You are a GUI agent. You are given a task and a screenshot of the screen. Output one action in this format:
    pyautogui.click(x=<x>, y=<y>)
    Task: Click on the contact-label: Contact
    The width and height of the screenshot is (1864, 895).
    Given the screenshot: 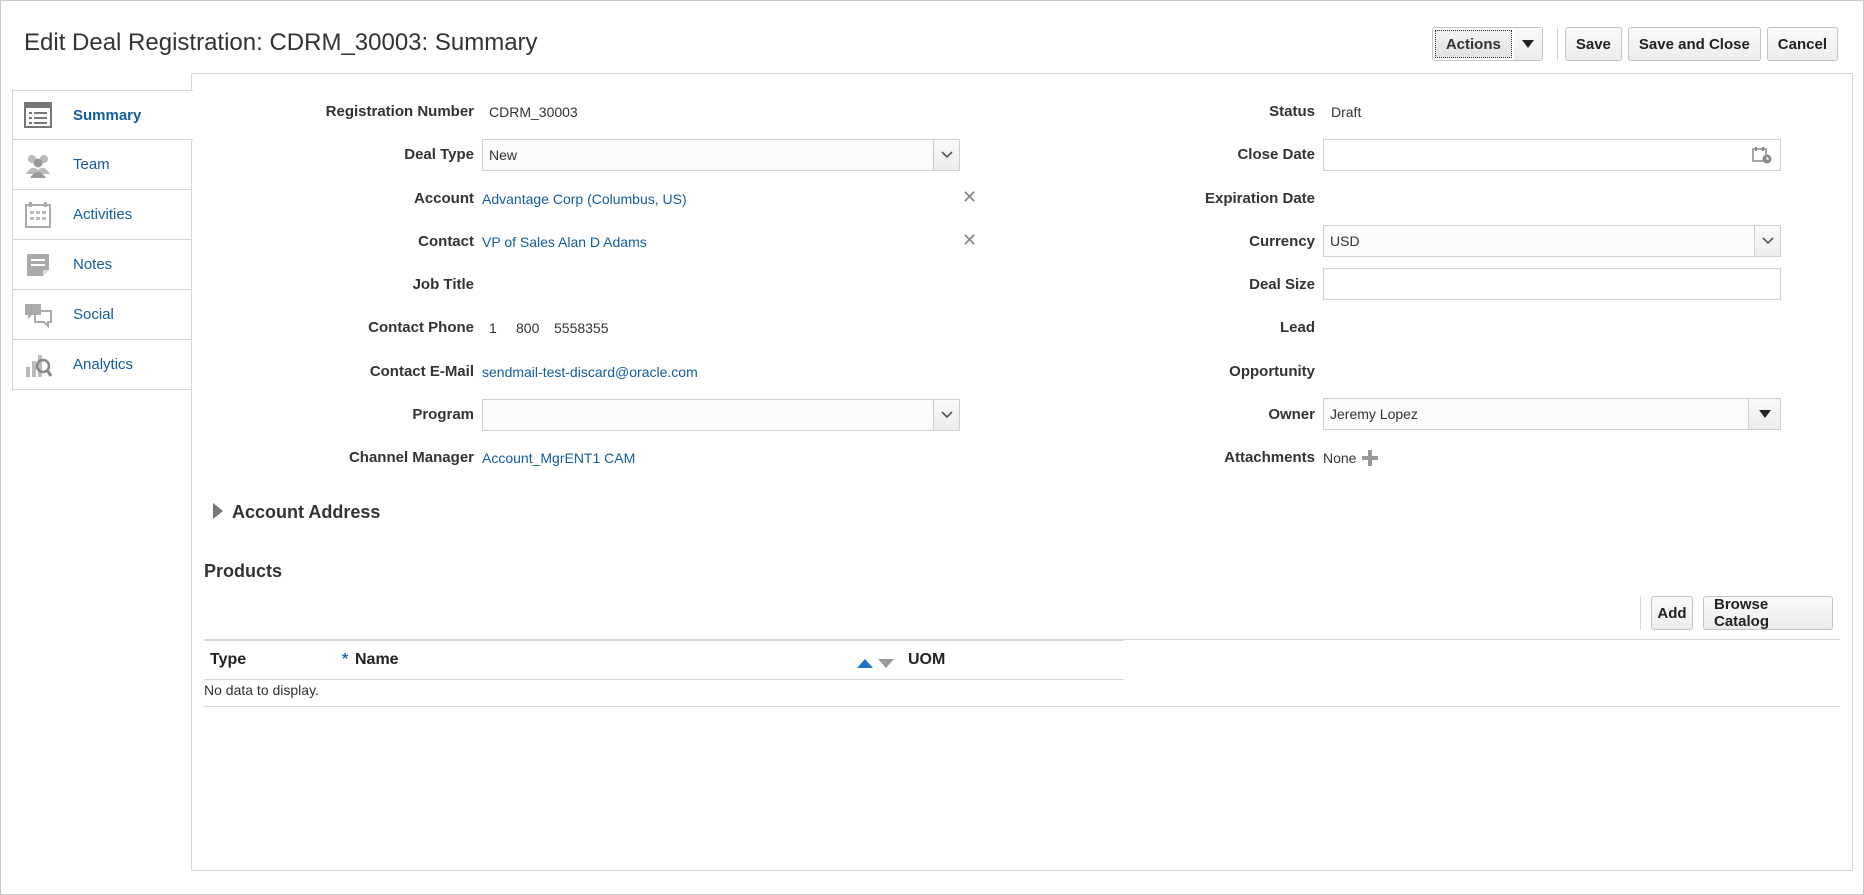 What is the action you would take?
    pyautogui.click(x=446, y=241)
    